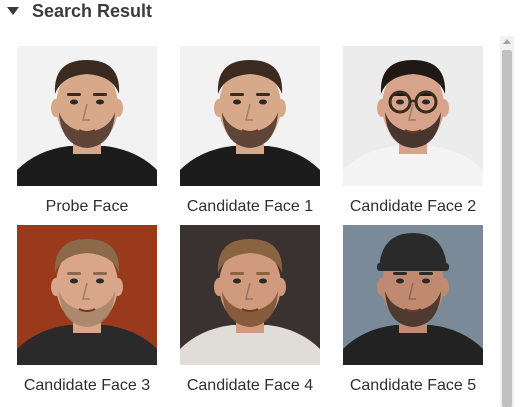 Image resolution: width=520 pixels, height=407 pixels. What do you see at coordinates (507, 41) in the screenshot?
I see `scroll-up-arrow-icon` at bounding box center [507, 41].